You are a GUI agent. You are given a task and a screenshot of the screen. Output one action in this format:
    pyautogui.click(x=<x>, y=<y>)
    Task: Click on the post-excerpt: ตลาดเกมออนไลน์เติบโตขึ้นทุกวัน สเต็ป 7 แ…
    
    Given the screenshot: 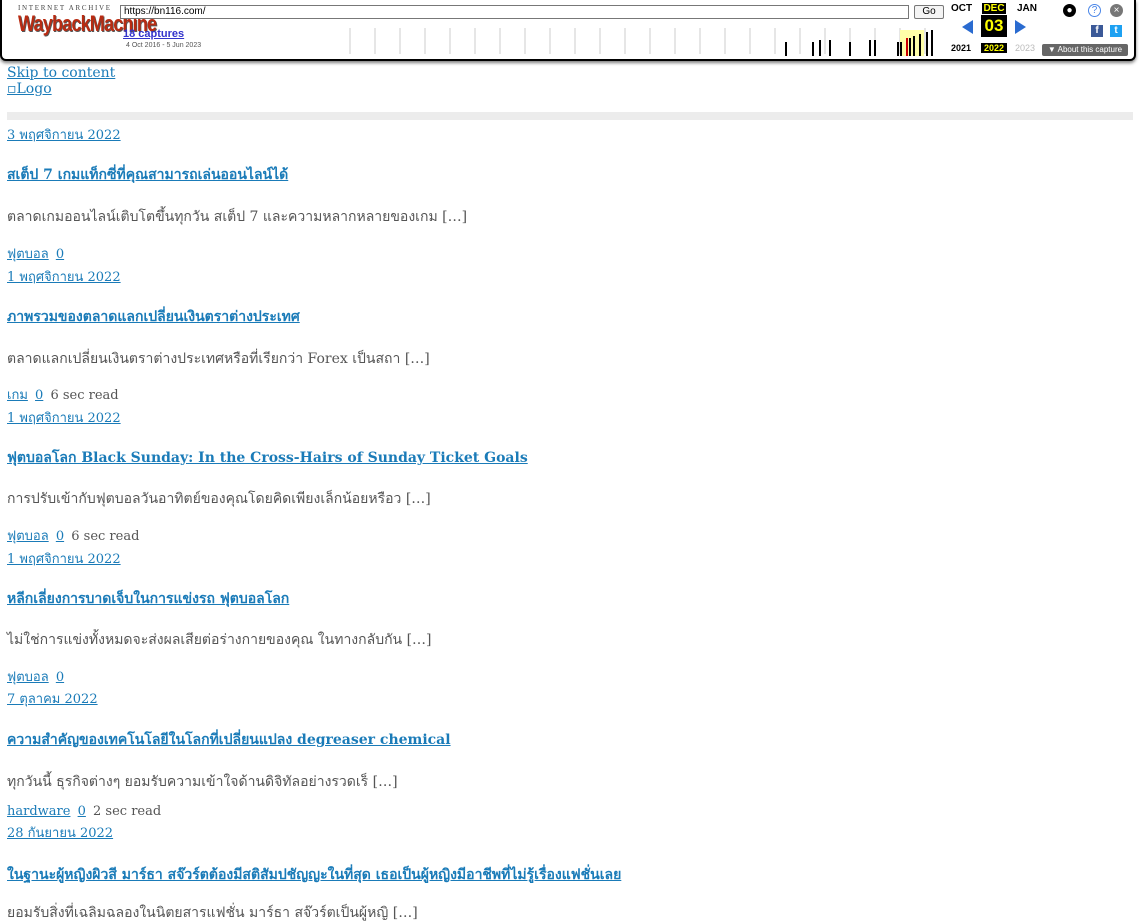 What is the action you would take?
    pyautogui.click(x=237, y=217)
    